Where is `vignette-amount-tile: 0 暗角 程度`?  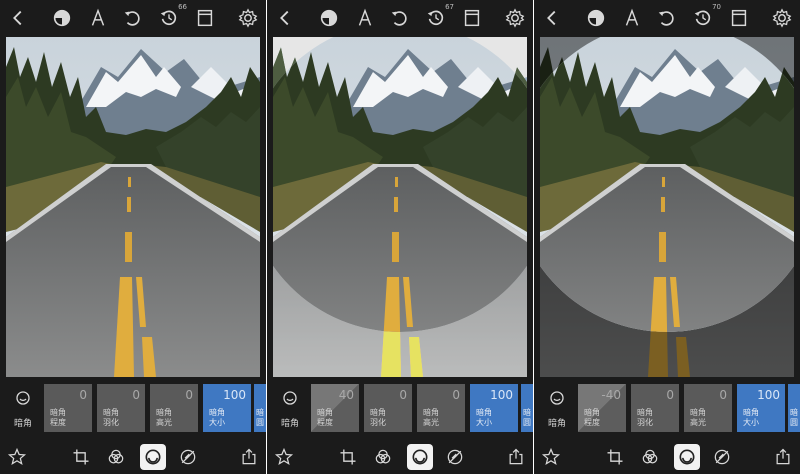
vignette-amount-tile: 0 暗角 程度 is located at coordinates (68, 408).